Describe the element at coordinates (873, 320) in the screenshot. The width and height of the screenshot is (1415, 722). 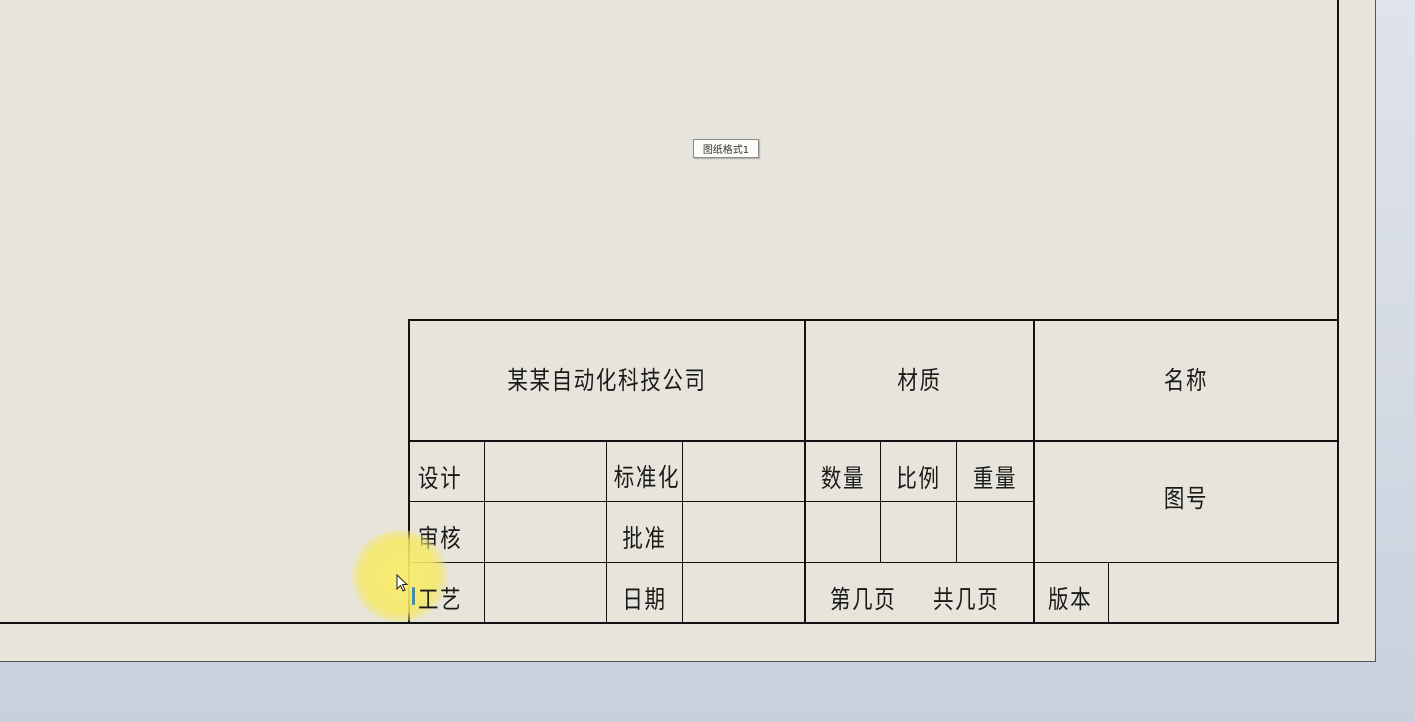
I see `tb-line-top` at that location.